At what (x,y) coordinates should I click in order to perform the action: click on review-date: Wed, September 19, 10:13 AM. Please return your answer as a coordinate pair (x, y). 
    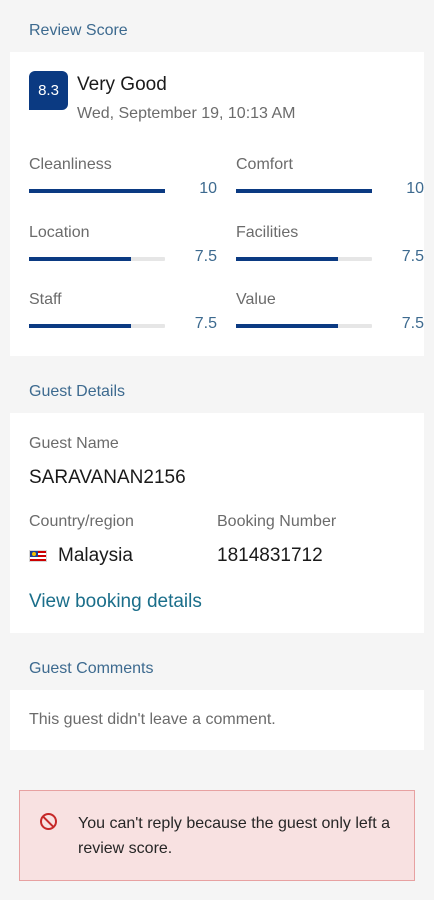
    Looking at the image, I should click on (186, 113).